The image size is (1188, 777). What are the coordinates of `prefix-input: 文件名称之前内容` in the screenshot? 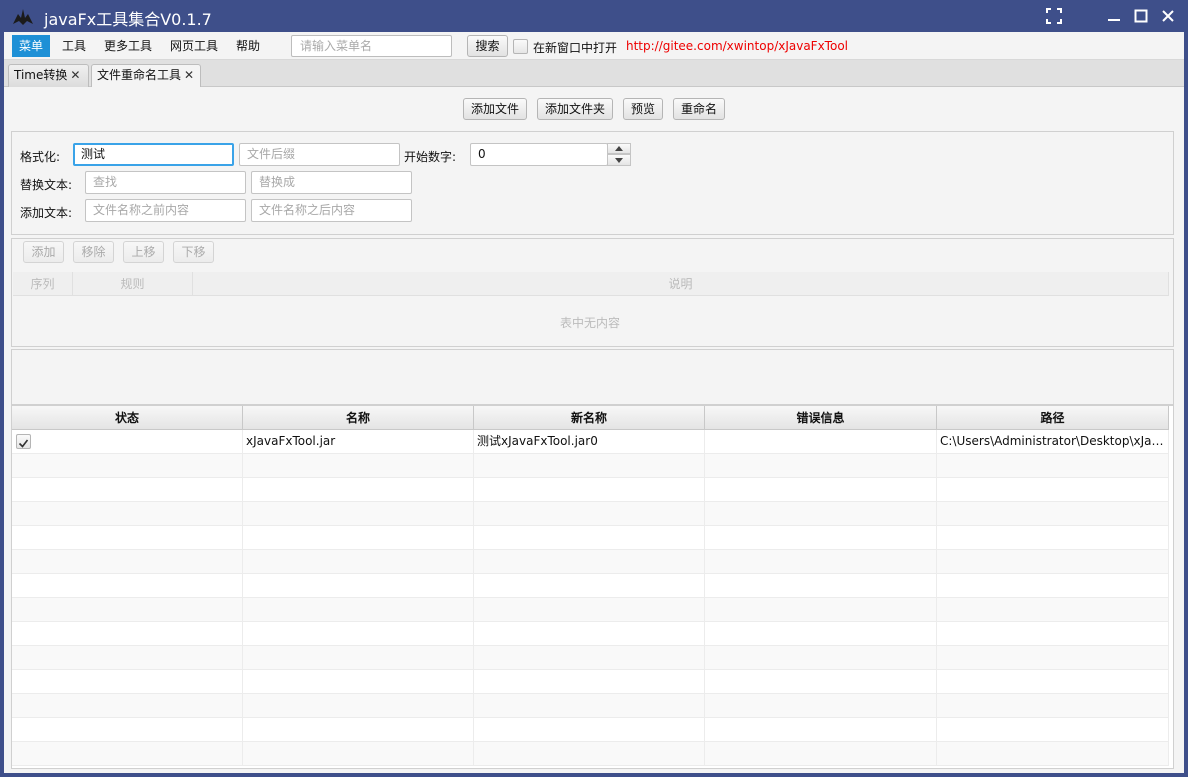 It's located at (165, 210).